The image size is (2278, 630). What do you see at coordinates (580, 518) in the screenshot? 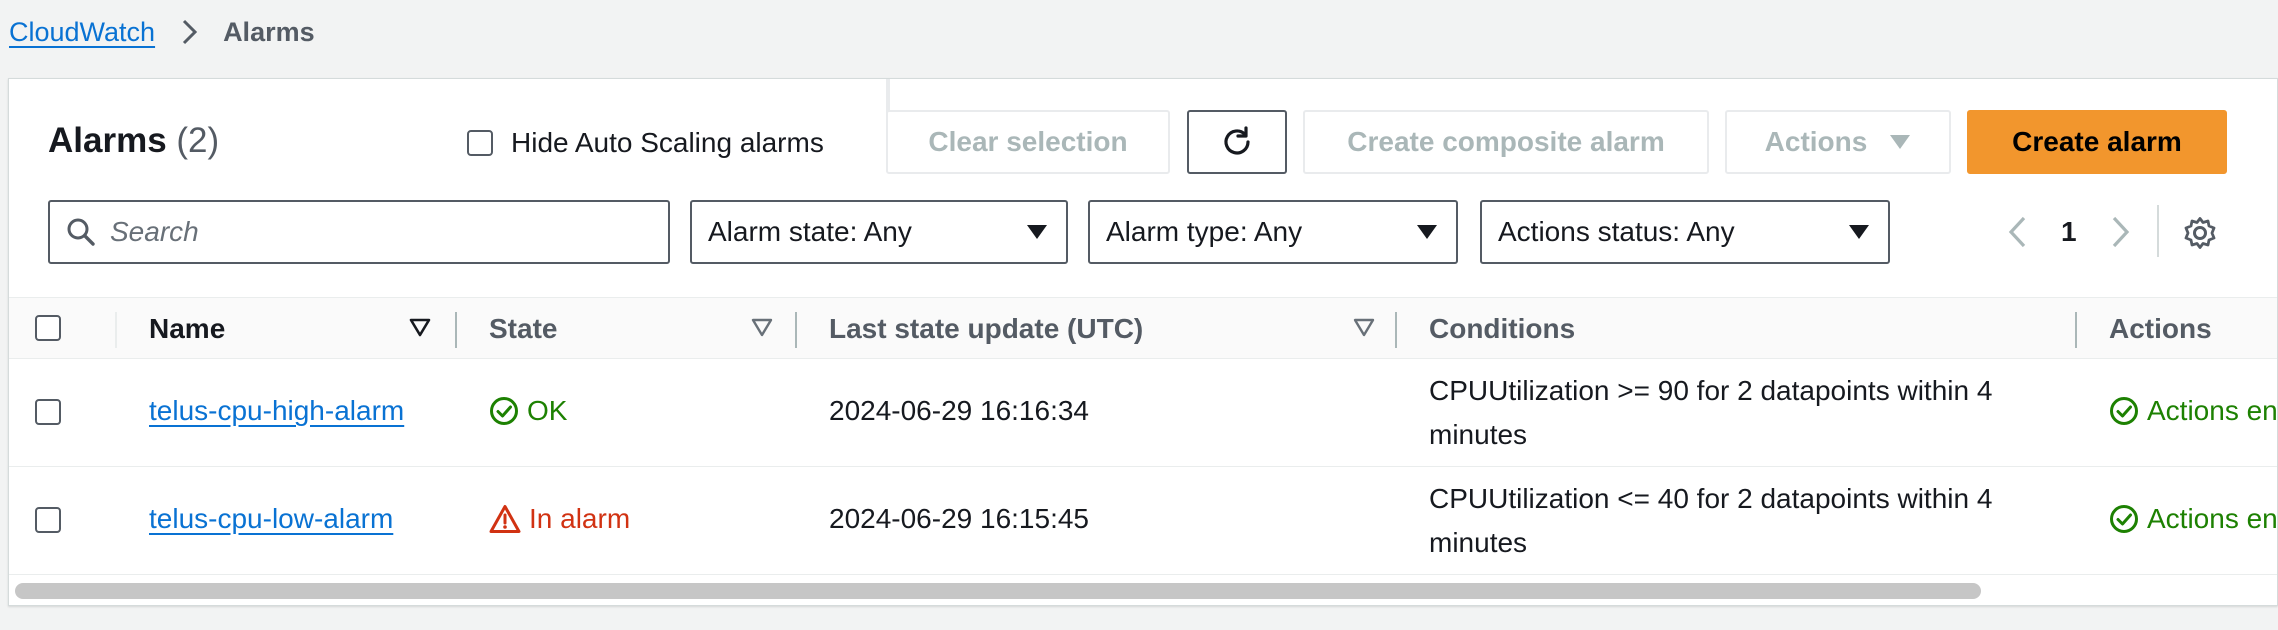
I see `state-text: In alarm` at bounding box center [580, 518].